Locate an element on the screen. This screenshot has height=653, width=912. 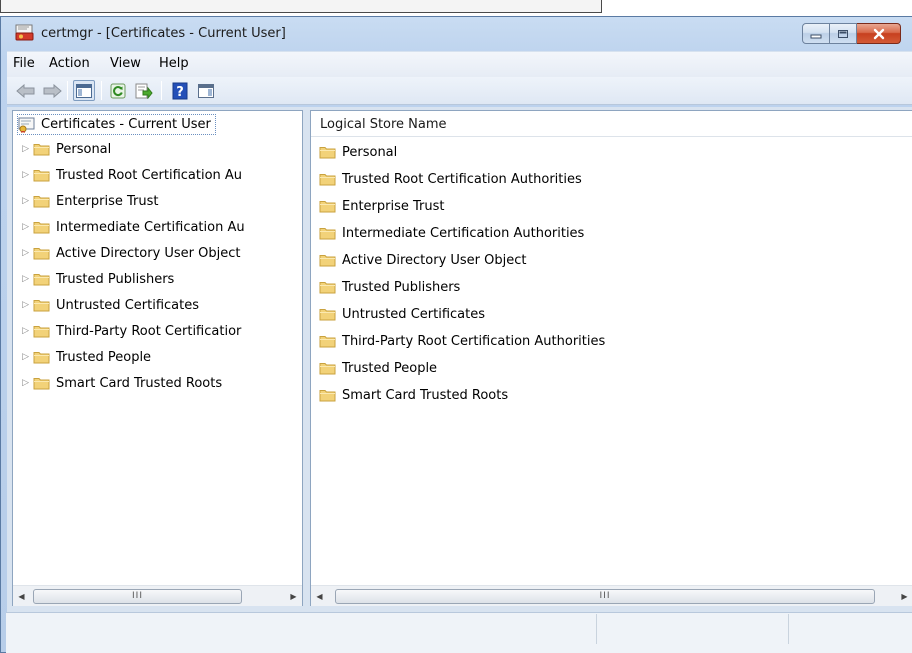
export-list-button is located at coordinates (144, 90).